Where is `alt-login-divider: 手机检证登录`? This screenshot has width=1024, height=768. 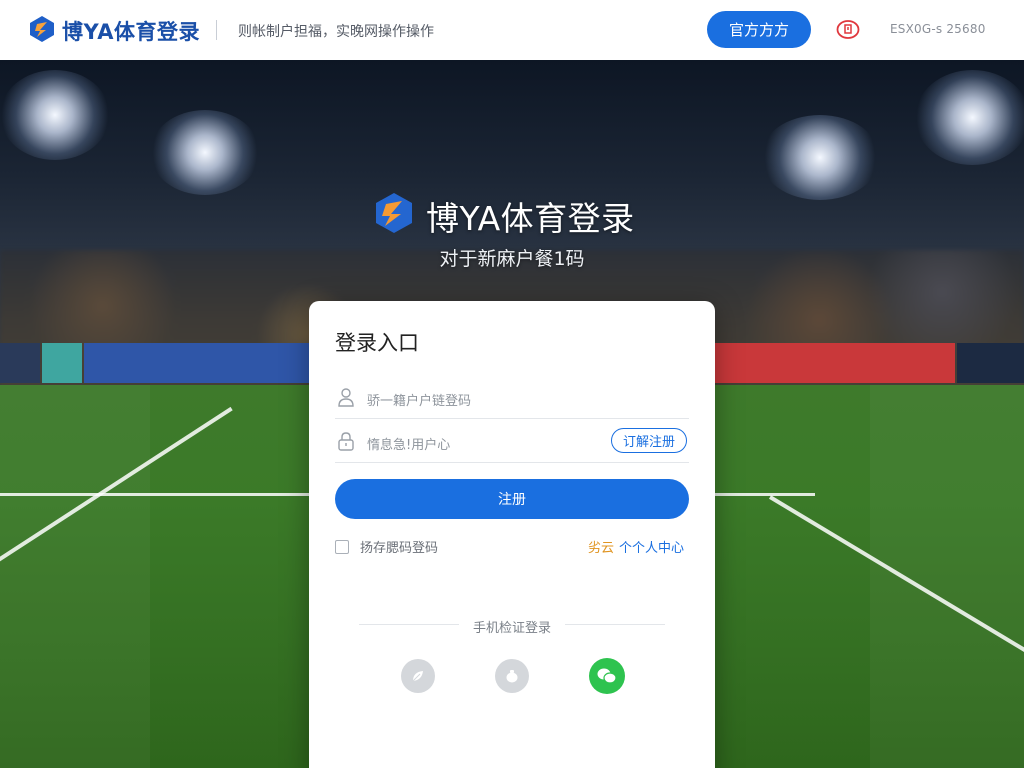 alt-login-divider: 手机检证登录 is located at coordinates (512, 626).